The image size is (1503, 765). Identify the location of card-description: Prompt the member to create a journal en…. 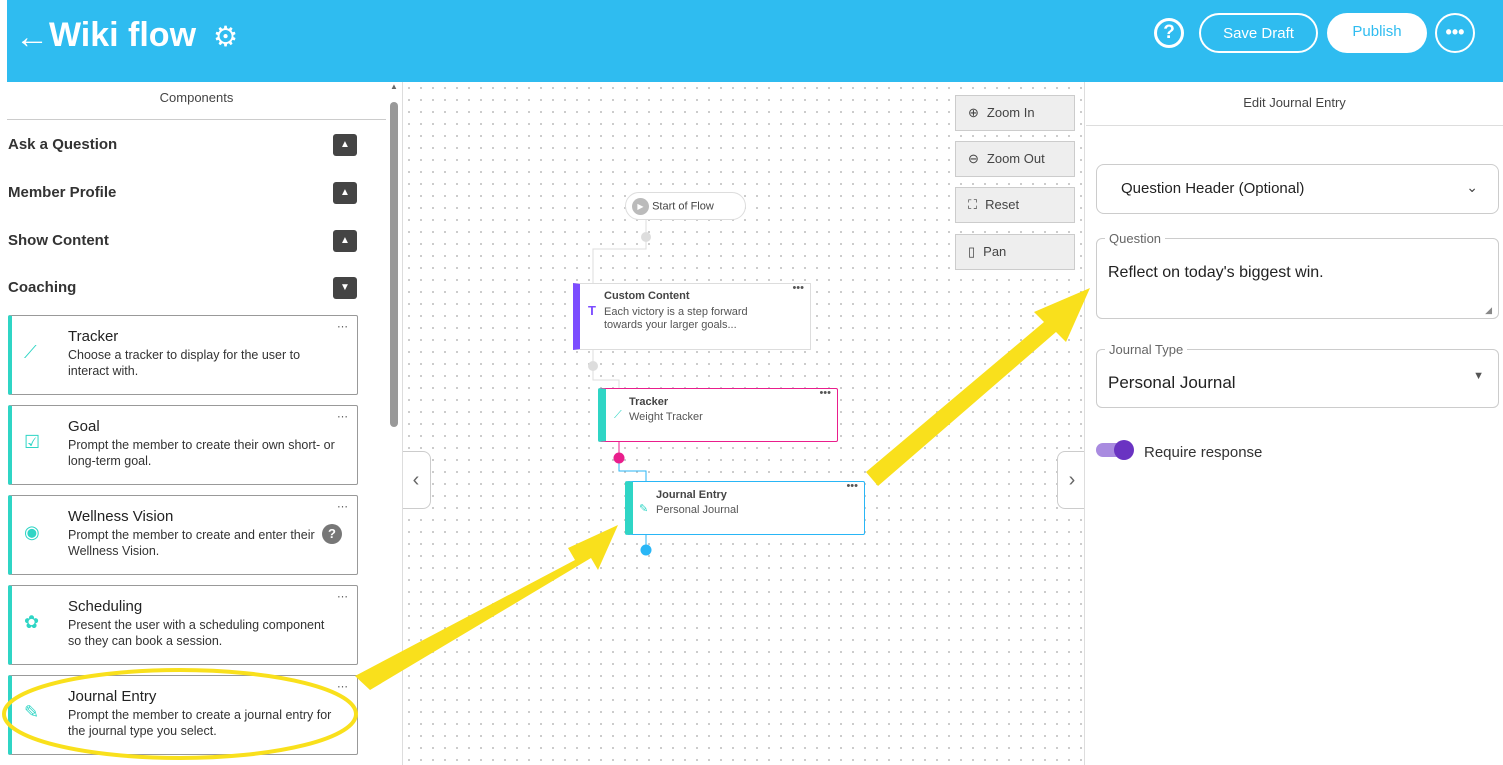
(200, 723).